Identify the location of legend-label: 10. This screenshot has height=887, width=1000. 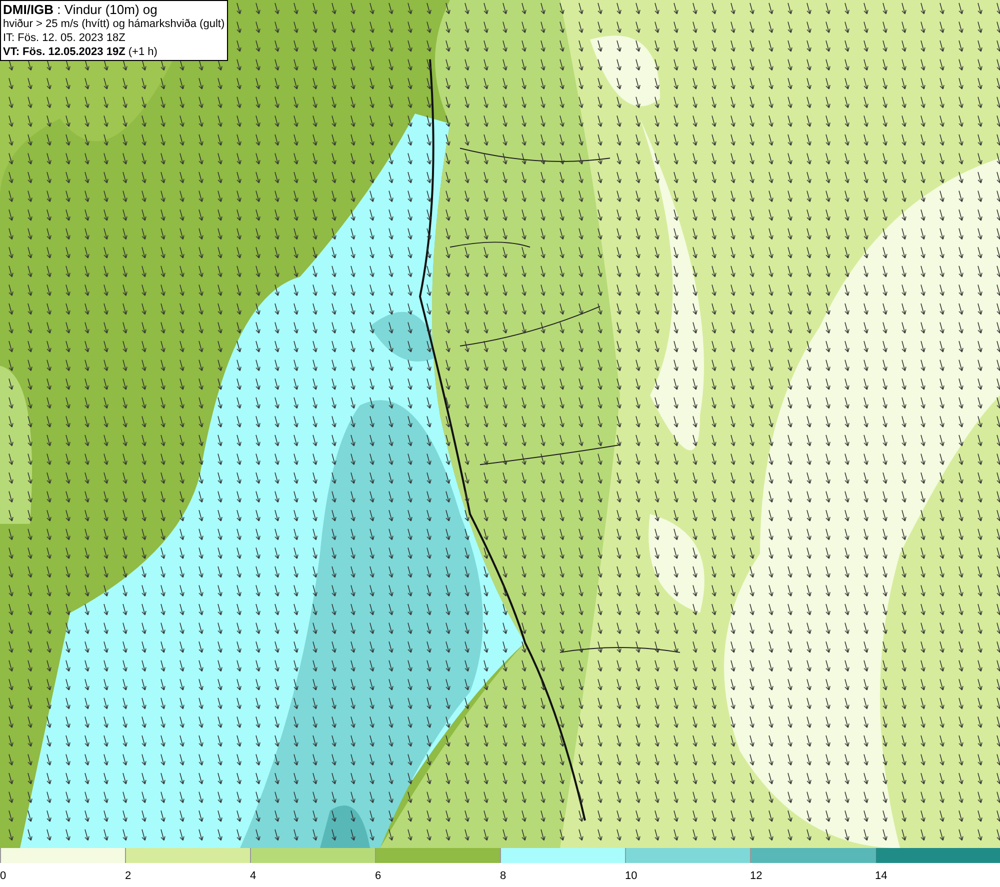
(631, 876).